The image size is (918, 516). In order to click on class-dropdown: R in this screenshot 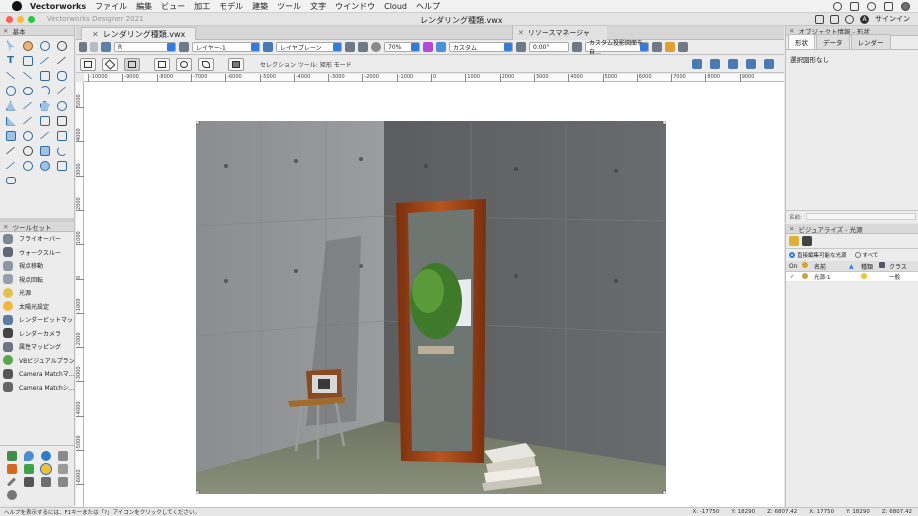, I will do `click(145, 47)`.